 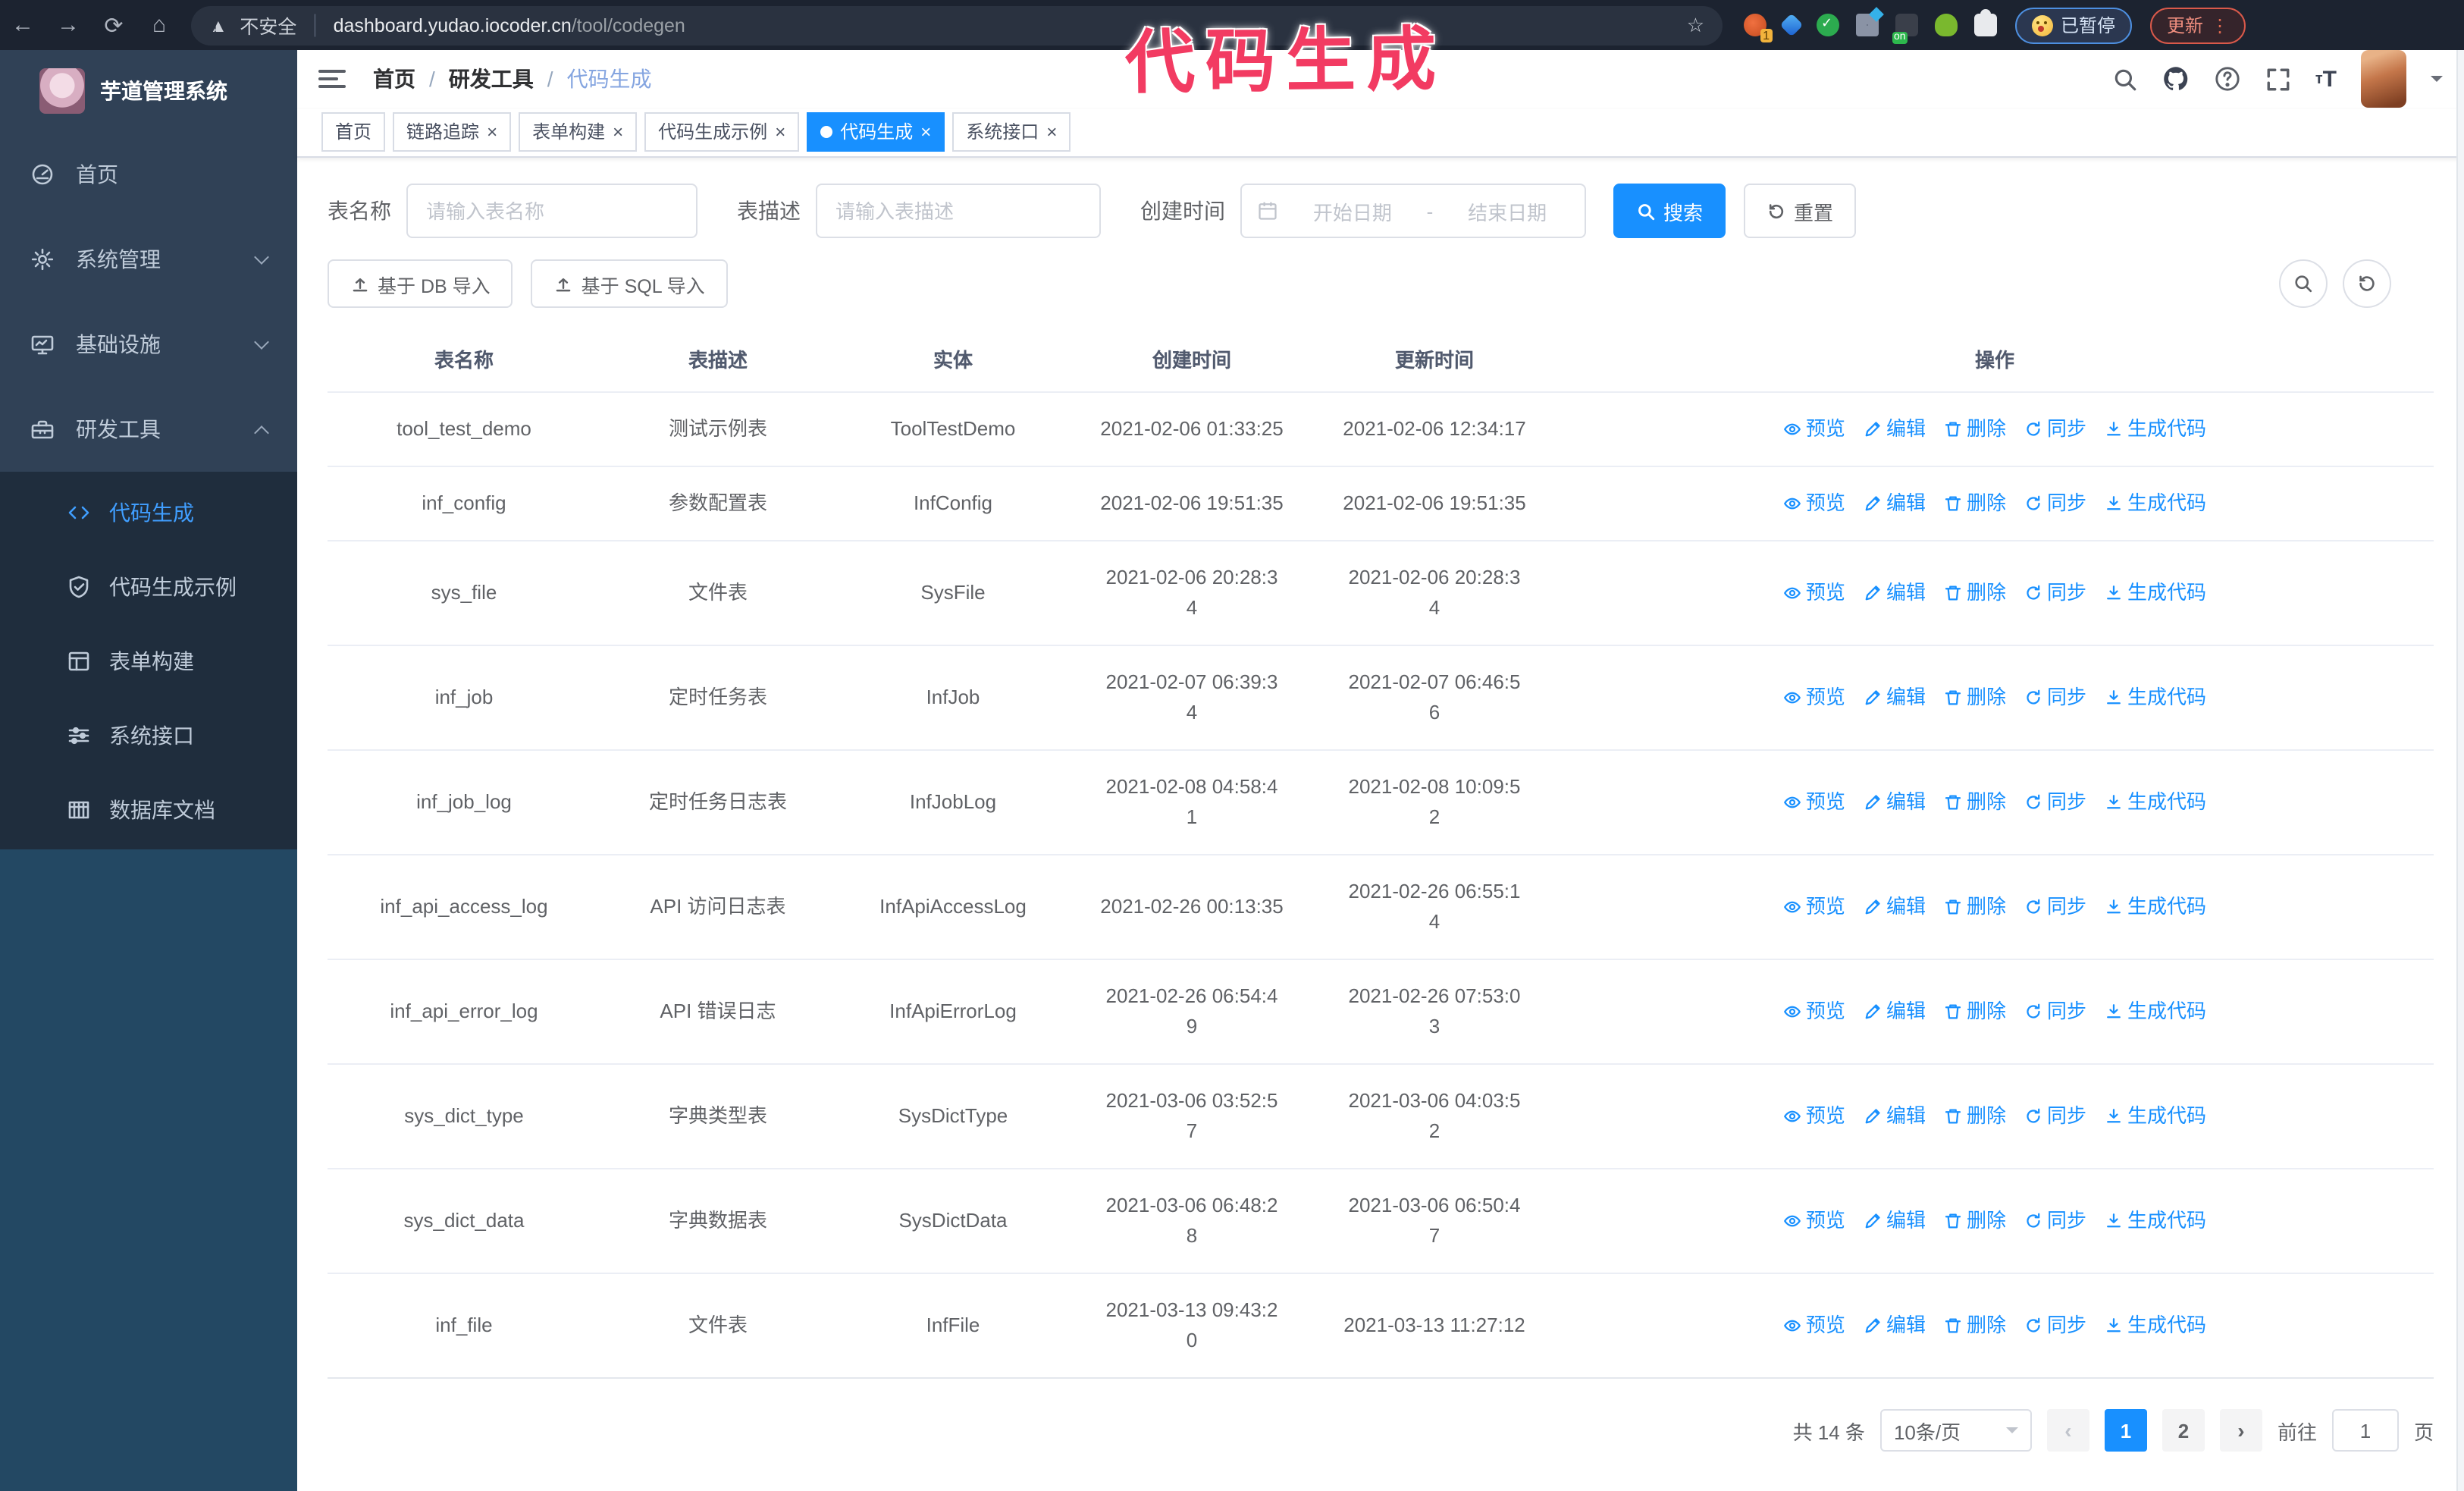 What do you see at coordinates (2240, 1430) in the screenshot?
I see `next-page-button: ›` at bounding box center [2240, 1430].